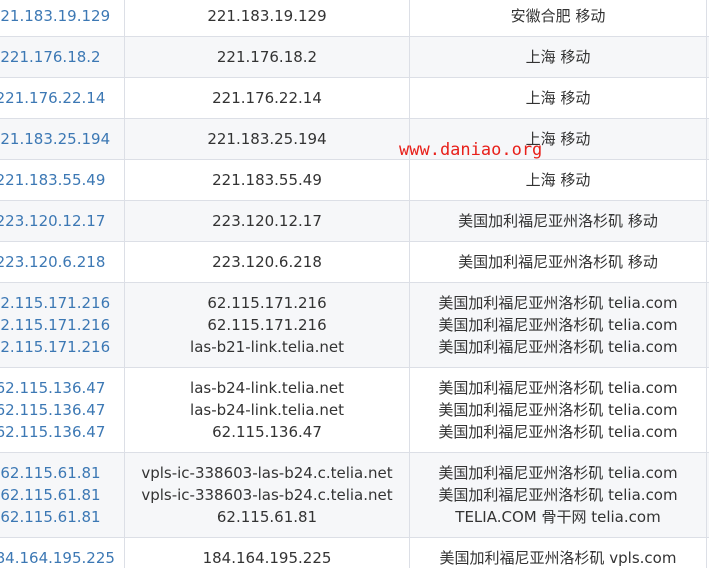 Image resolution: width=709 pixels, height=568 pixels. I want to click on hop-location-cell-line: TELIA.COM 骨干网 telia.com, so click(558, 517).